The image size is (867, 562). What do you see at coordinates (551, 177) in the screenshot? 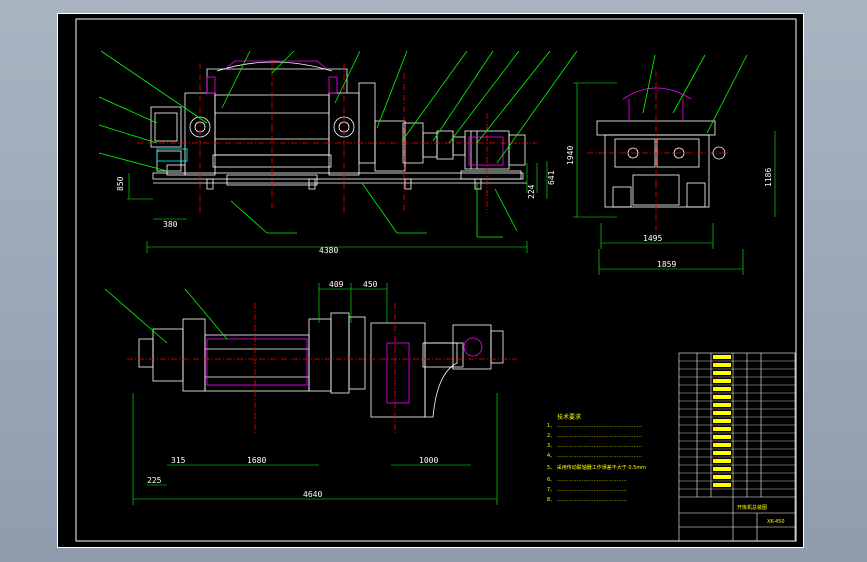
I see `dim-front-641: 641` at bounding box center [551, 177].